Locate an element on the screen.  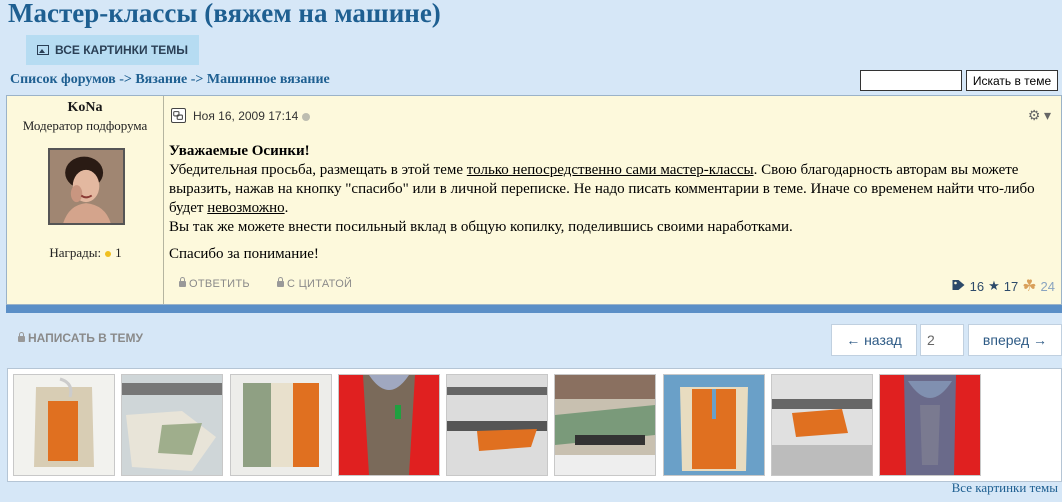
author-role: Модератор подфорума is located at coordinates (85, 125).